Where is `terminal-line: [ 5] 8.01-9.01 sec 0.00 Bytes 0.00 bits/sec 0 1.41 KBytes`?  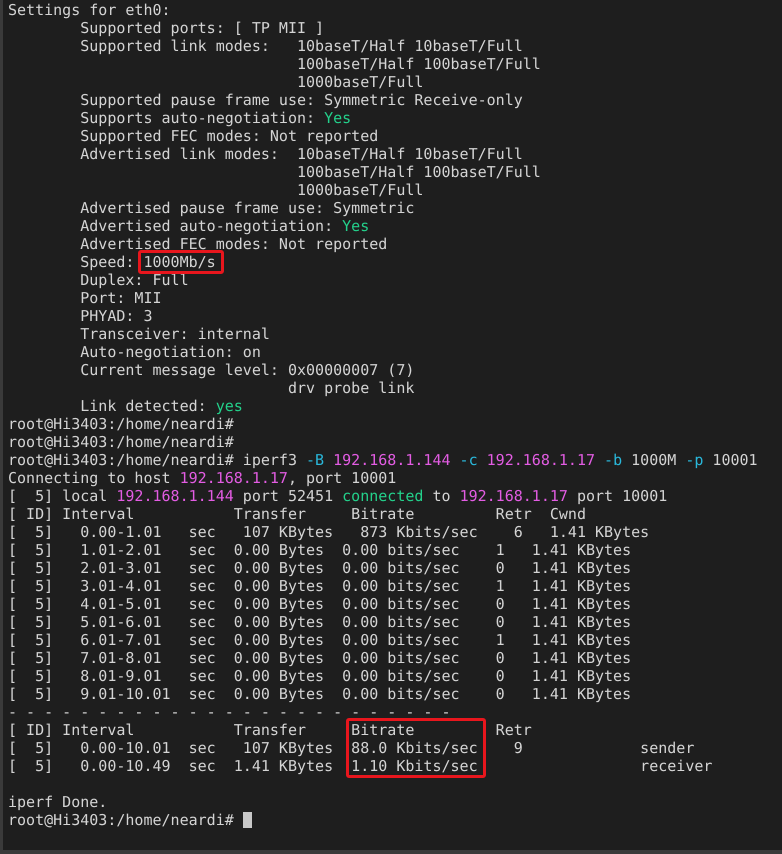 terminal-line: [ 5] 8.01-9.01 sec 0.00 Bytes 0.00 bits/sec 0 1.41 KBytes is located at coordinates (320, 676).